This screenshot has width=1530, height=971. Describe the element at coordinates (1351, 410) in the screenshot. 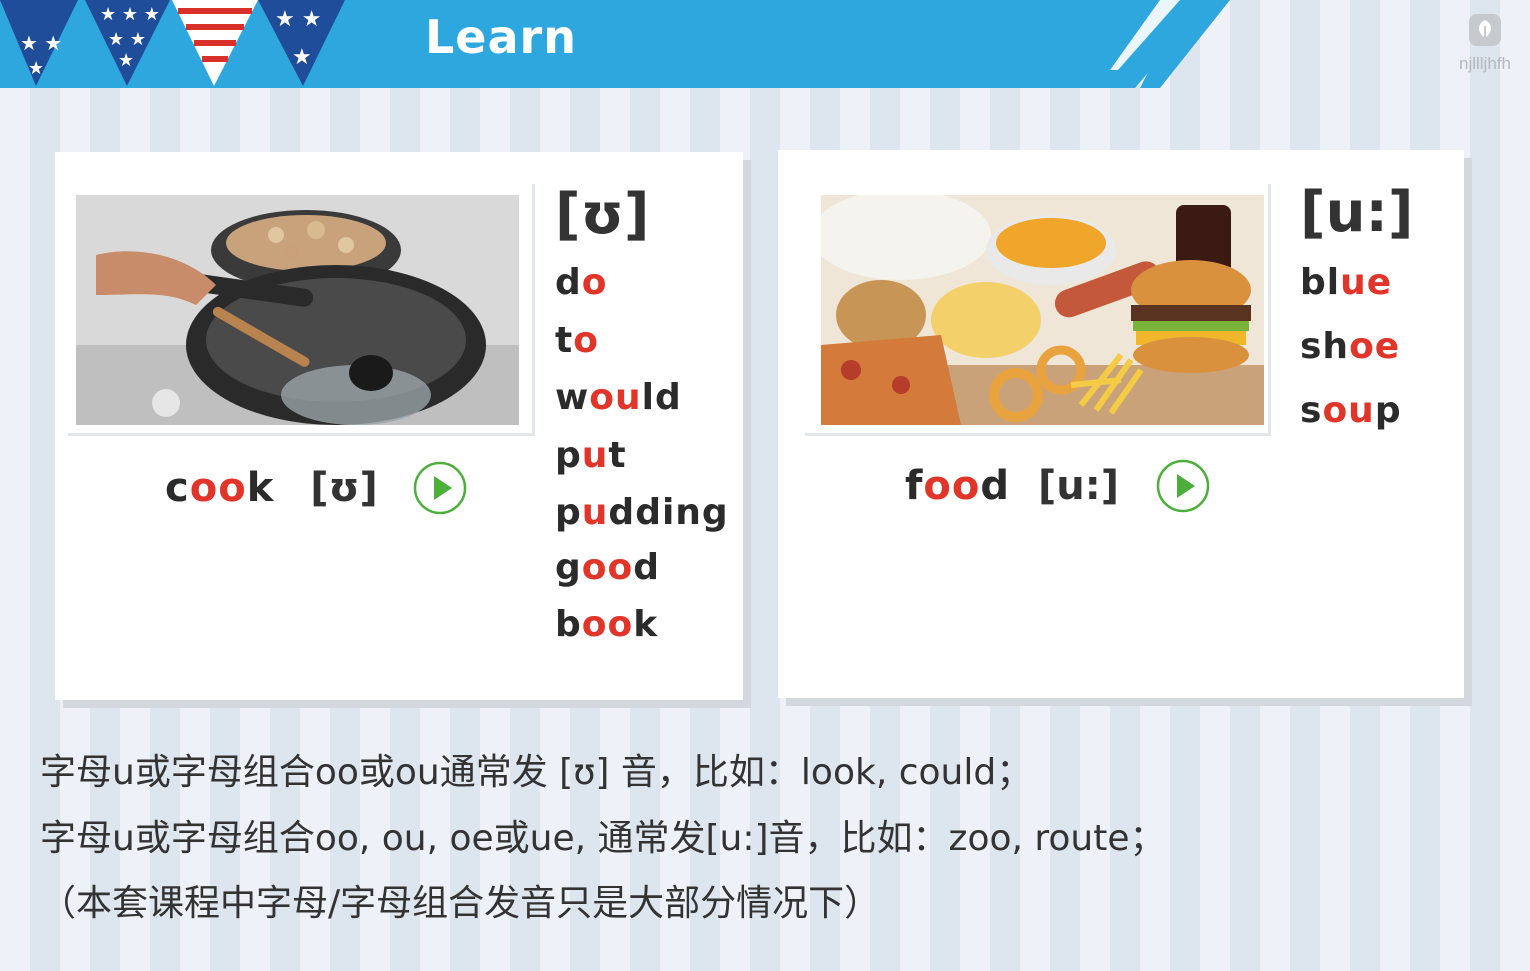

I see `list-item: soup` at that location.